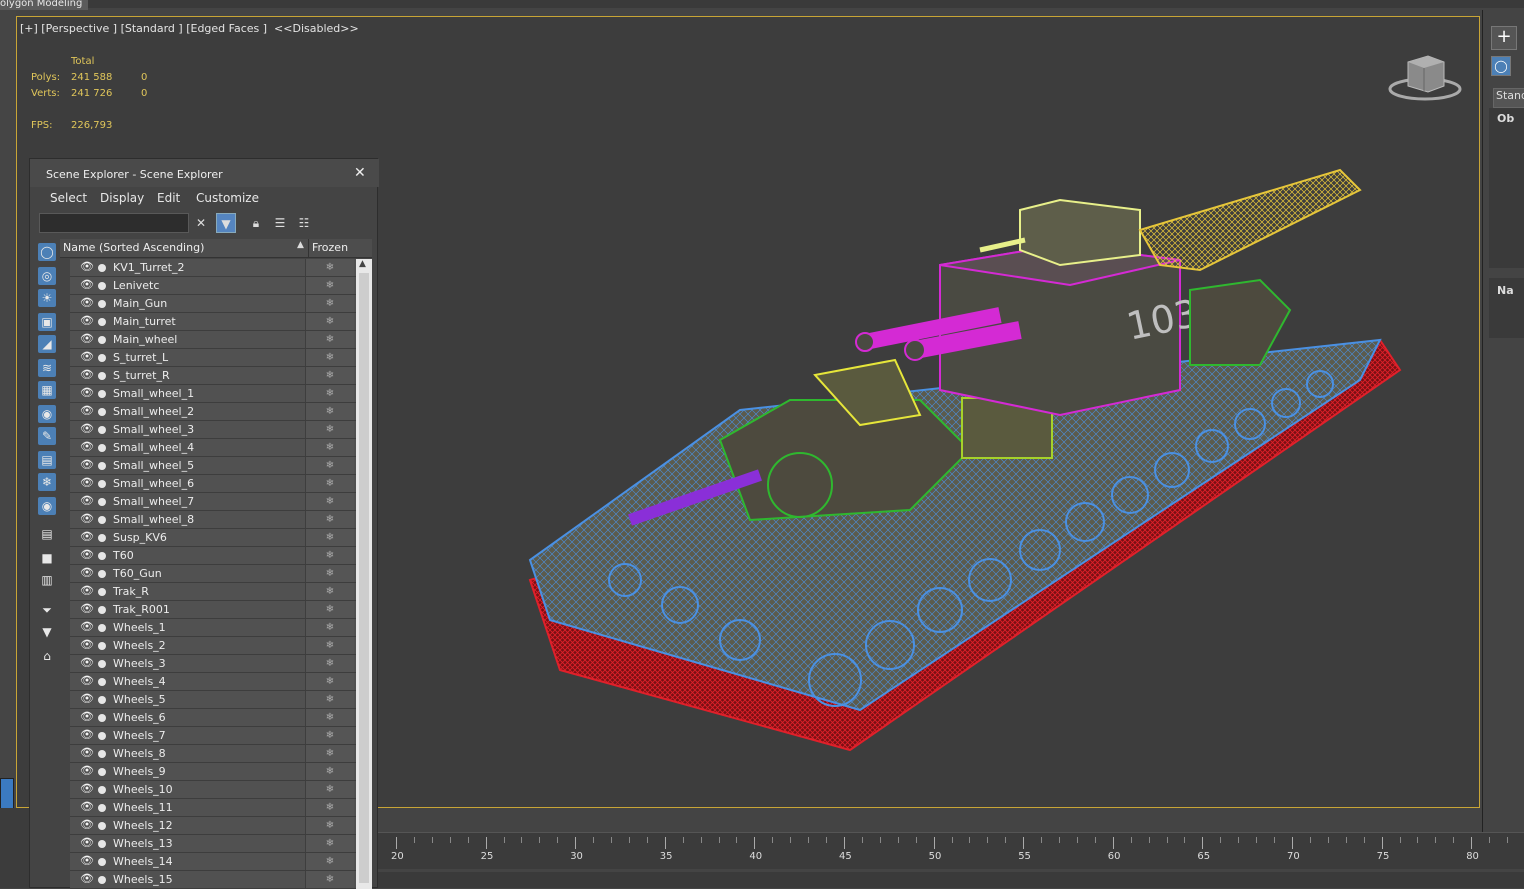 The image size is (1524, 889). What do you see at coordinates (201, 223) in the screenshot?
I see `clear-search-icon: ✕` at bounding box center [201, 223].